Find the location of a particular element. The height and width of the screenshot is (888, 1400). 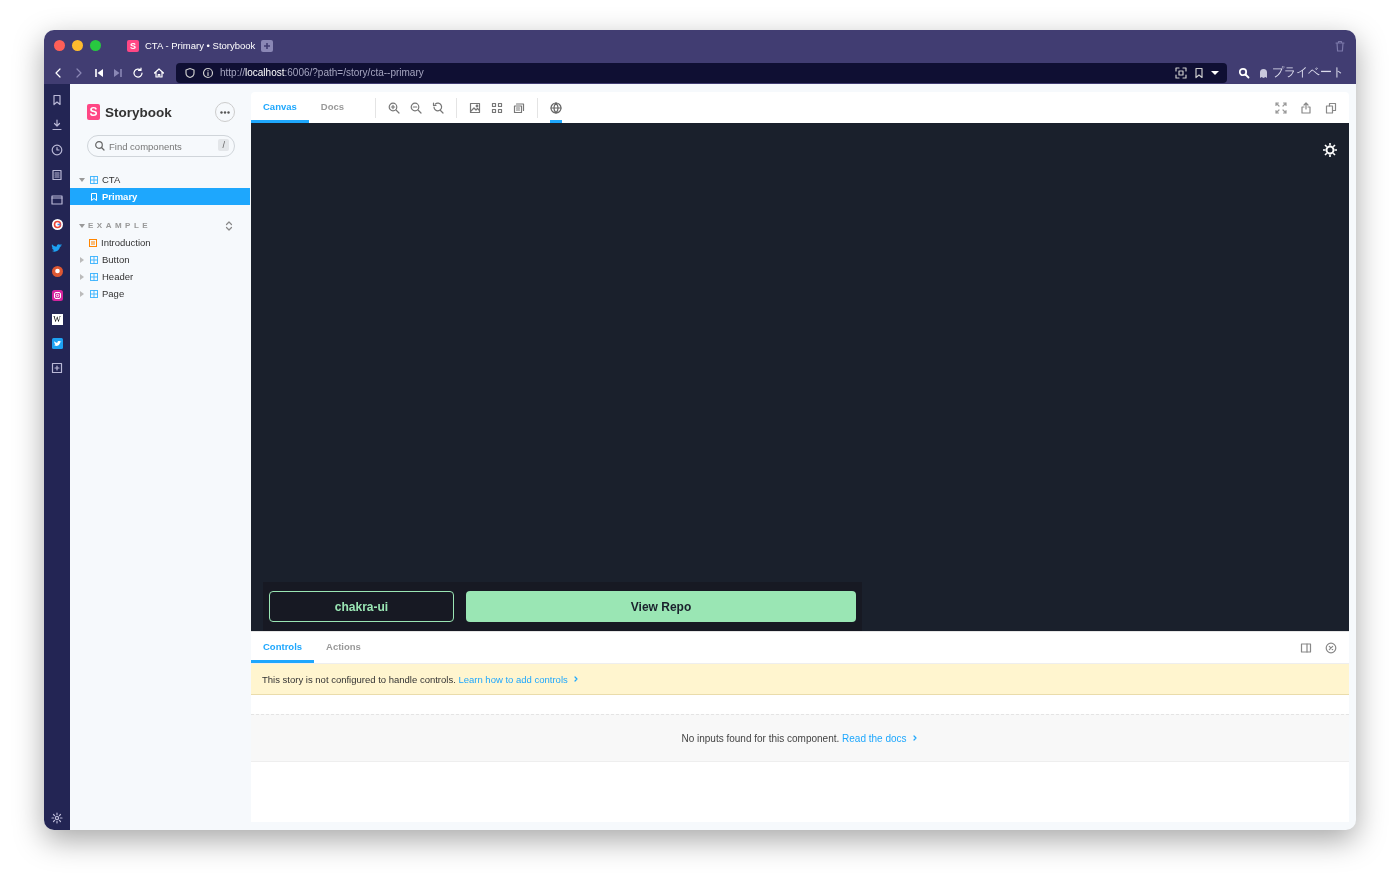

zoom-out-icon is located at coordinates (416, 107).